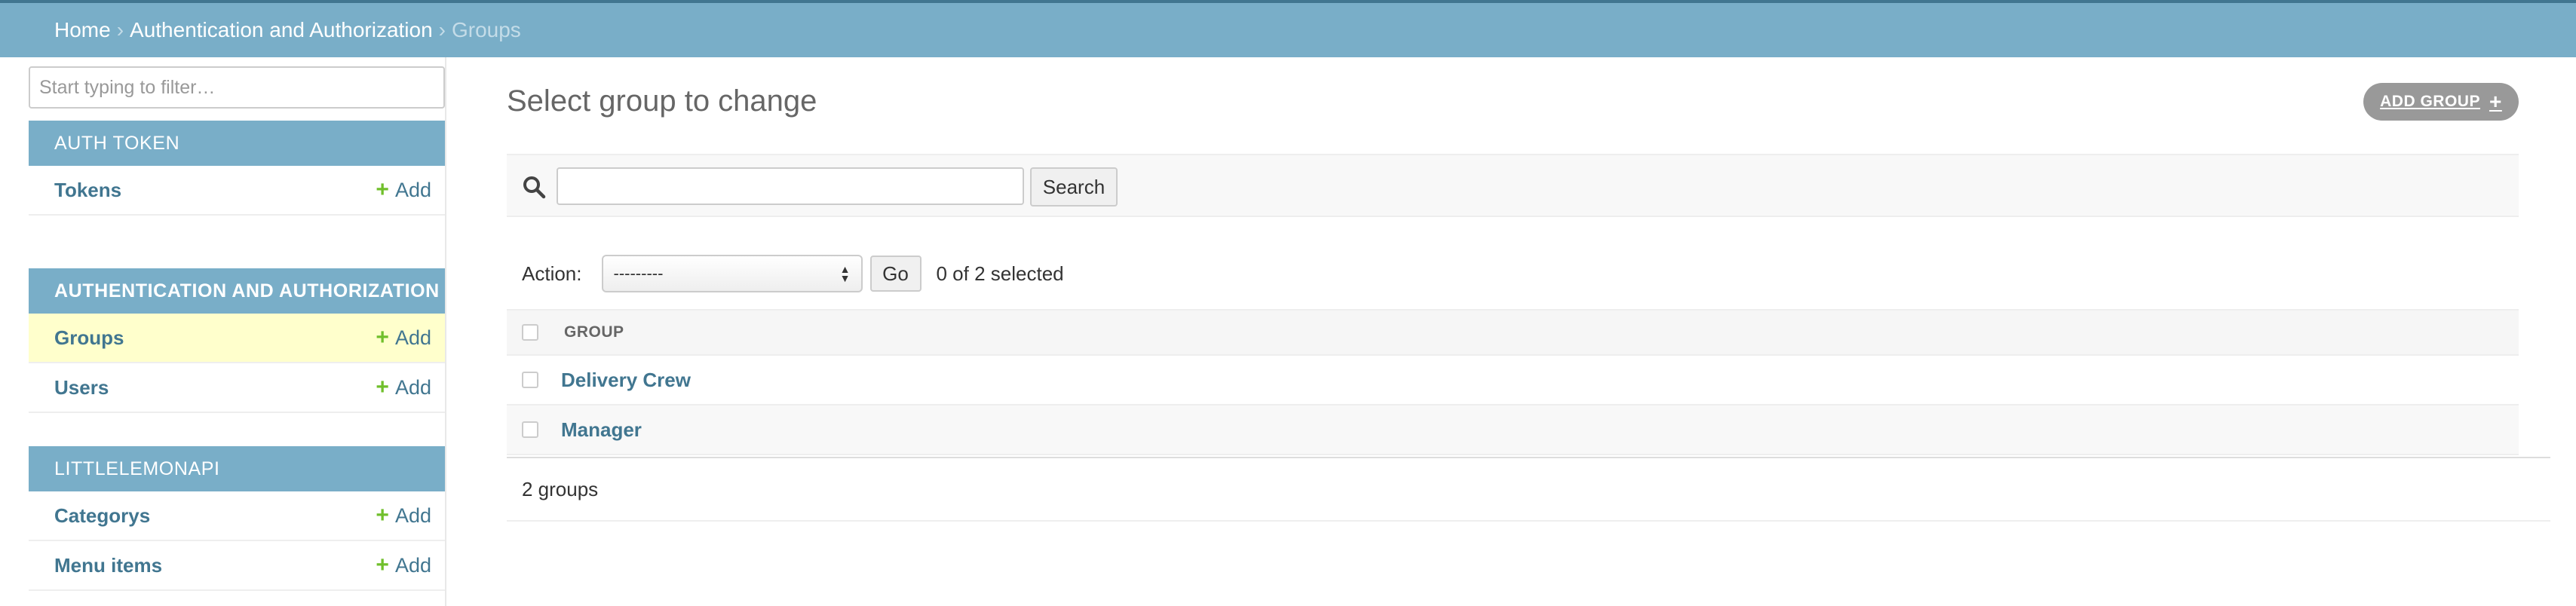 Image resolution: width=2576 pixels, height=606 pixels. Describe the element at coordinates (237, 291) in the screenshot. I see `module-header: Authentication and Authorization` at that location.